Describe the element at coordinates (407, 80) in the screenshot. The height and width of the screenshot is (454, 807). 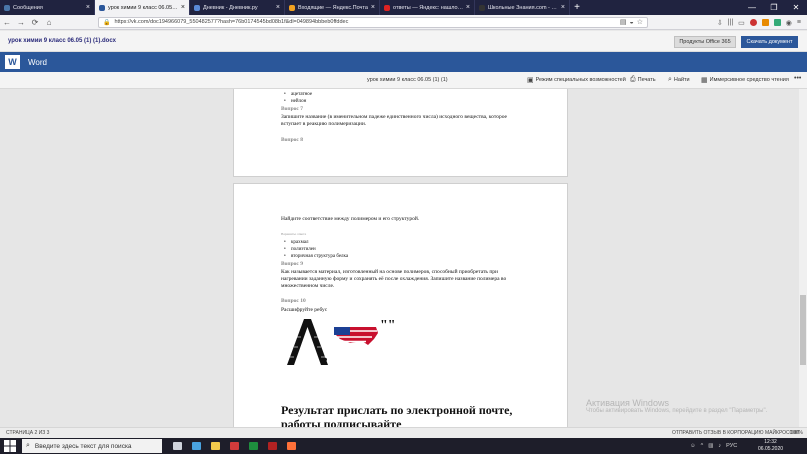
I see `document-title: урок химии 9 класс 06.05 (1) (1)` at that location.